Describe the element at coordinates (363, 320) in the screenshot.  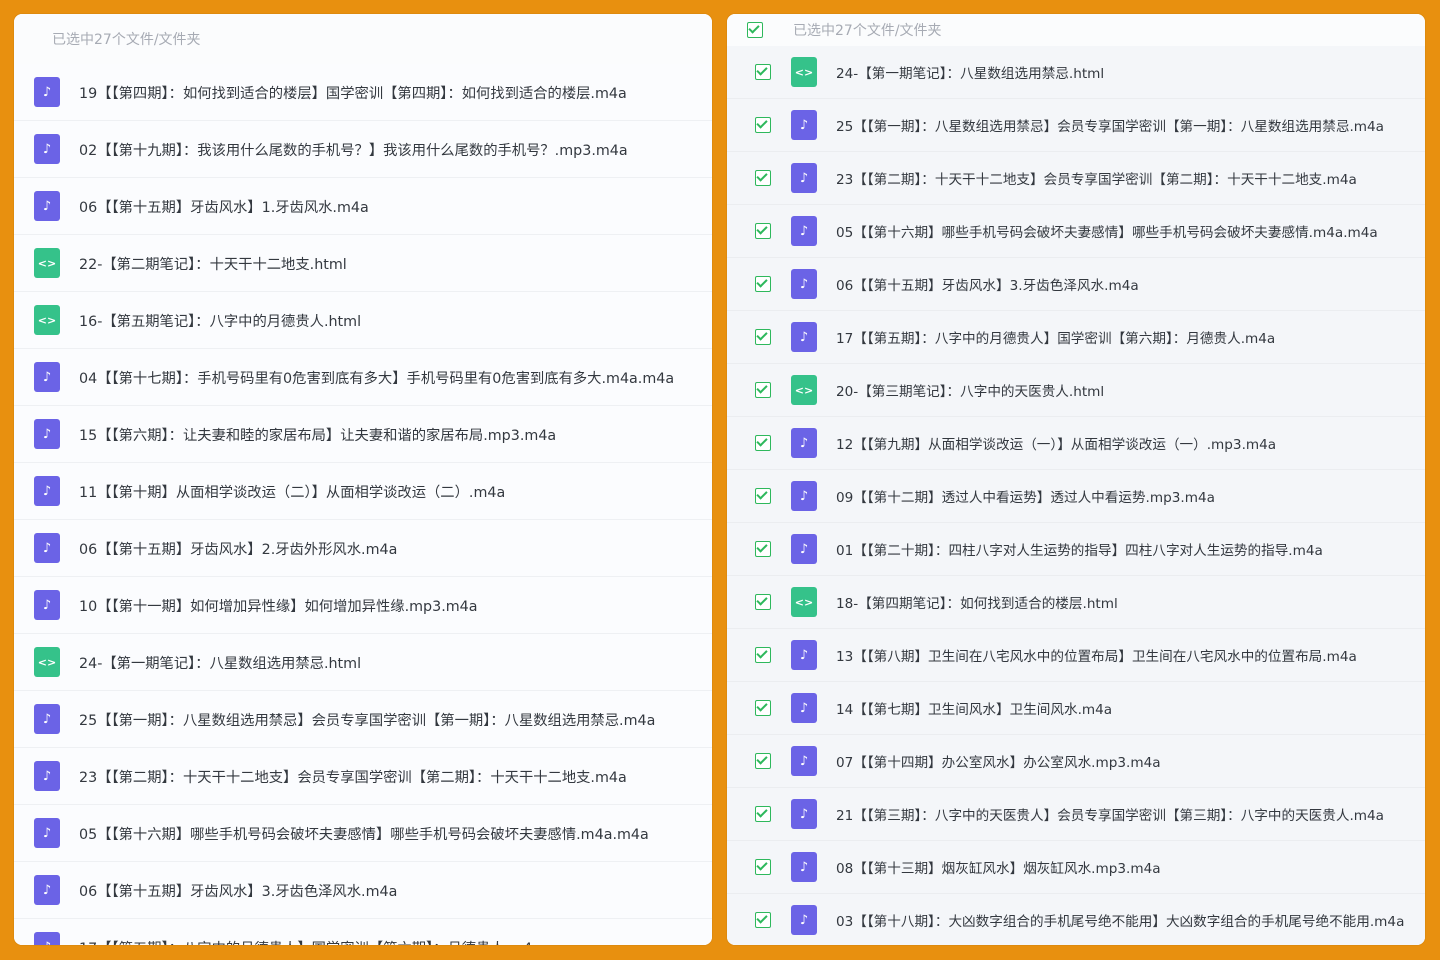
I see `file-row: <> 16-【第五期笔记】：八字中的月德贵人.html` at that location.